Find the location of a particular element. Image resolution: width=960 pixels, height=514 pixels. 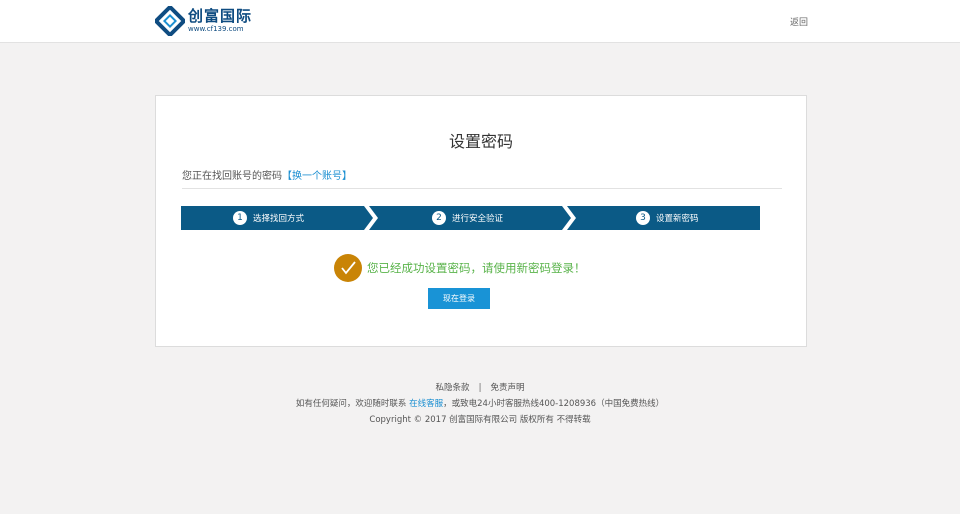

checkmark-icon is located at coordinates (348, 268).